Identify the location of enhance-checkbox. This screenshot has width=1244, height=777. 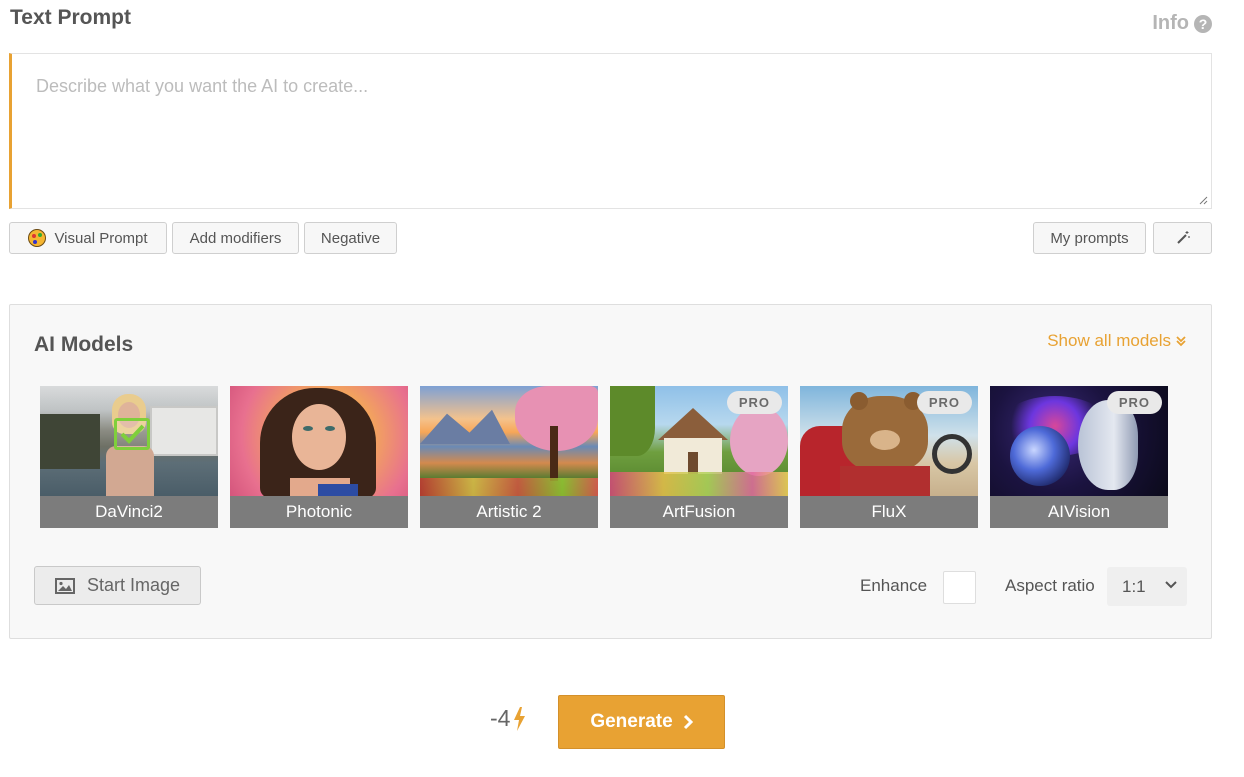
(959, 587).